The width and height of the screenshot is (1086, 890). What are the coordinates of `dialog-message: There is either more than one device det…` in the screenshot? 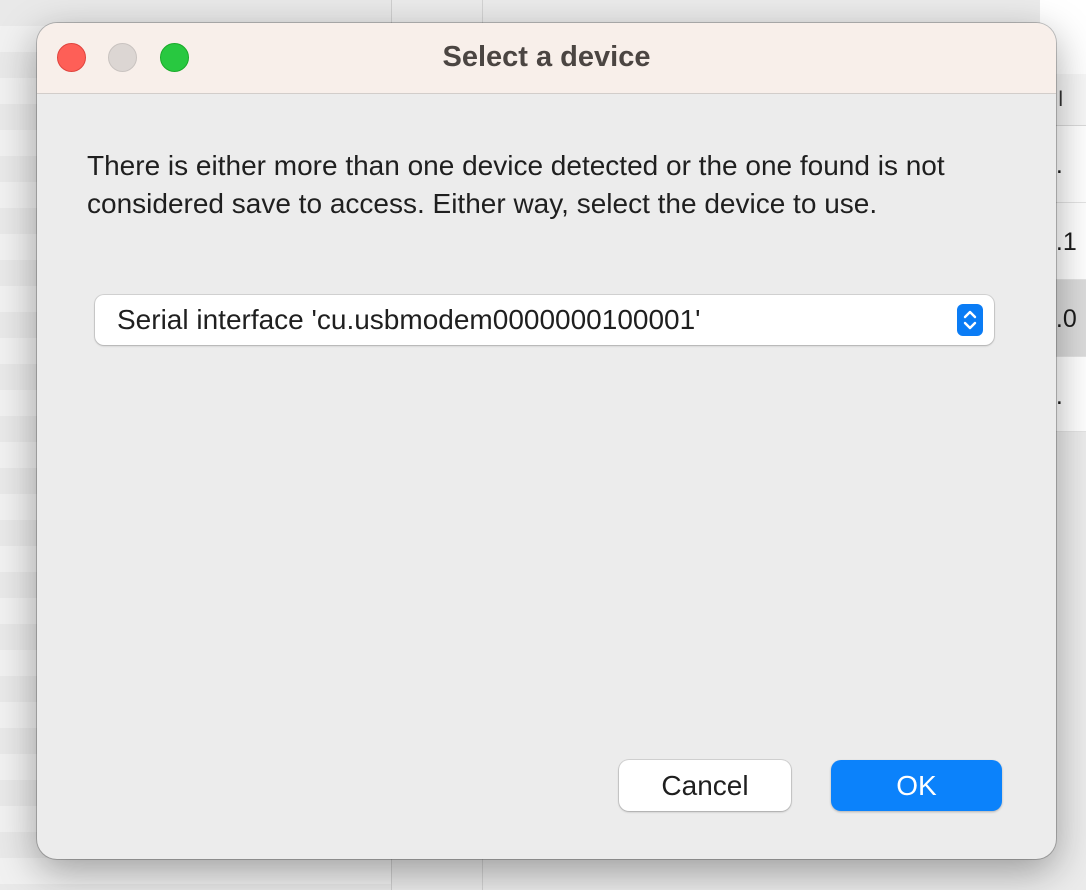 It's located at (516, 184).